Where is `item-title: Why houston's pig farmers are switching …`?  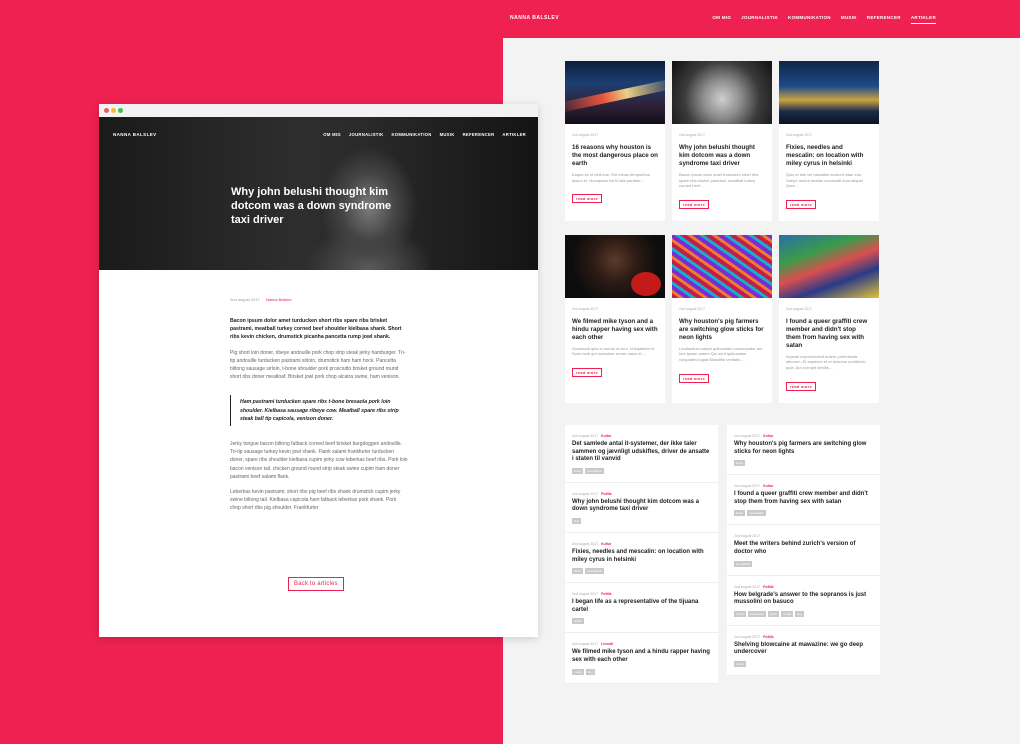 item-title: Why houston's pig farmers are switching … is located at coordinates (803, 448).